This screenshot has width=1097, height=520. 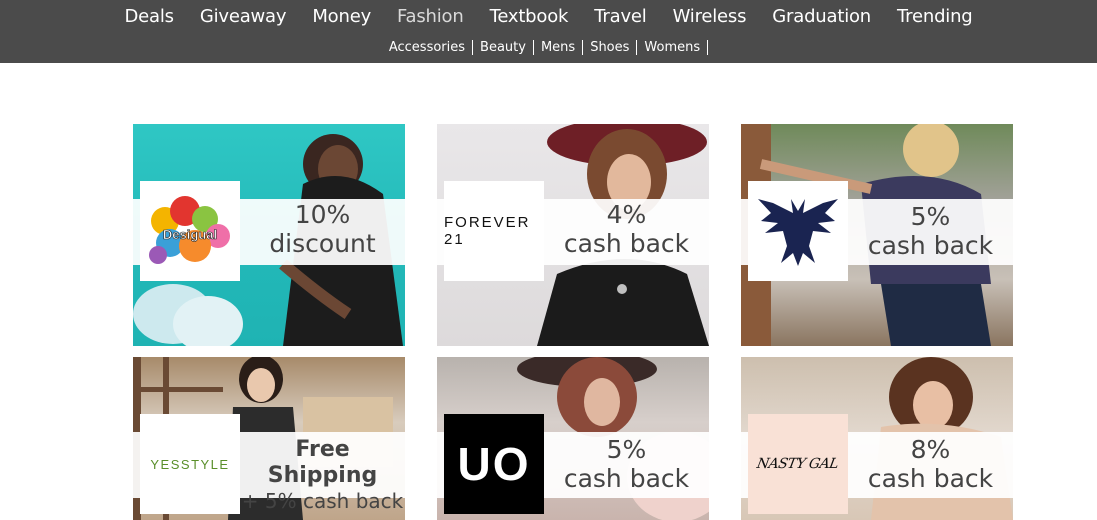 I want to click on sub-nav: Accessories Beauty Mens Shoes Womens, so click(x=548, y=47).